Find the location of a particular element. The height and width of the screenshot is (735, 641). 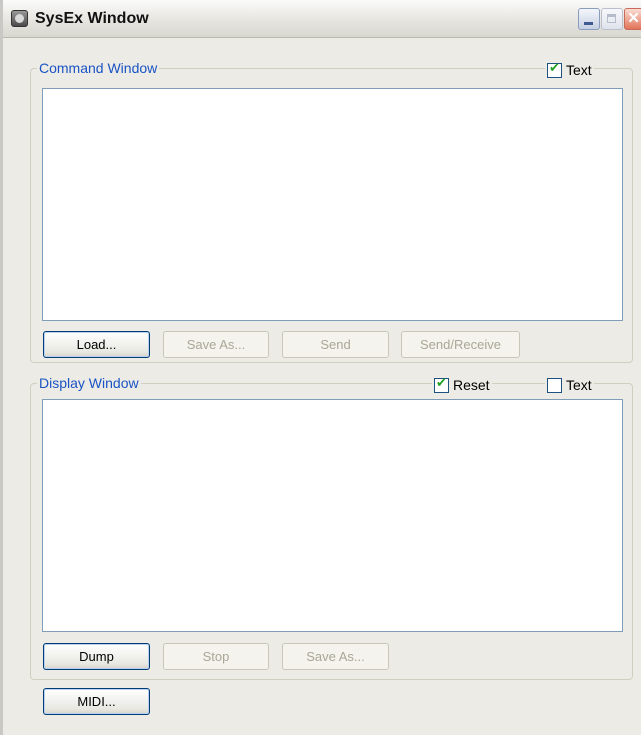

command-window-legend: Command Window is located at coordinates (98, 68).